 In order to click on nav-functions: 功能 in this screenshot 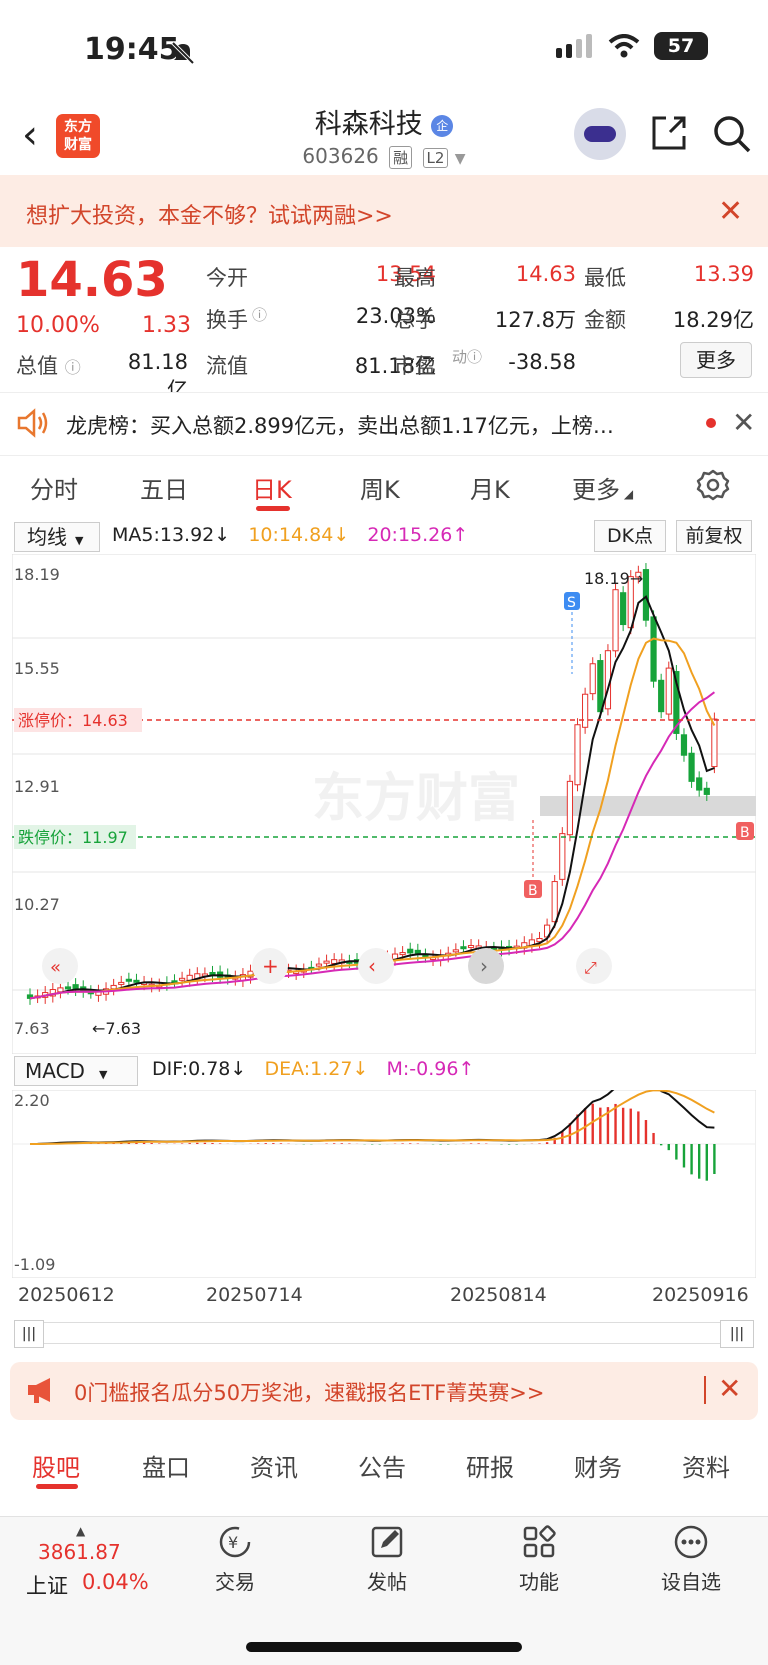, I will do `click(539, 1559)`.